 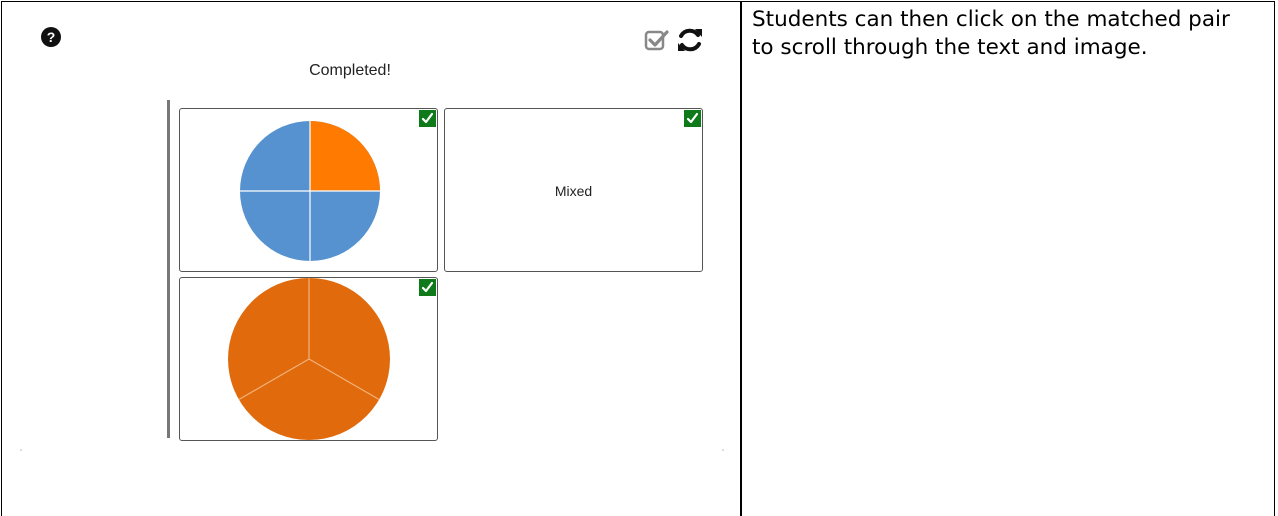 I want to click on column-divider, so click(x=741, y=258).